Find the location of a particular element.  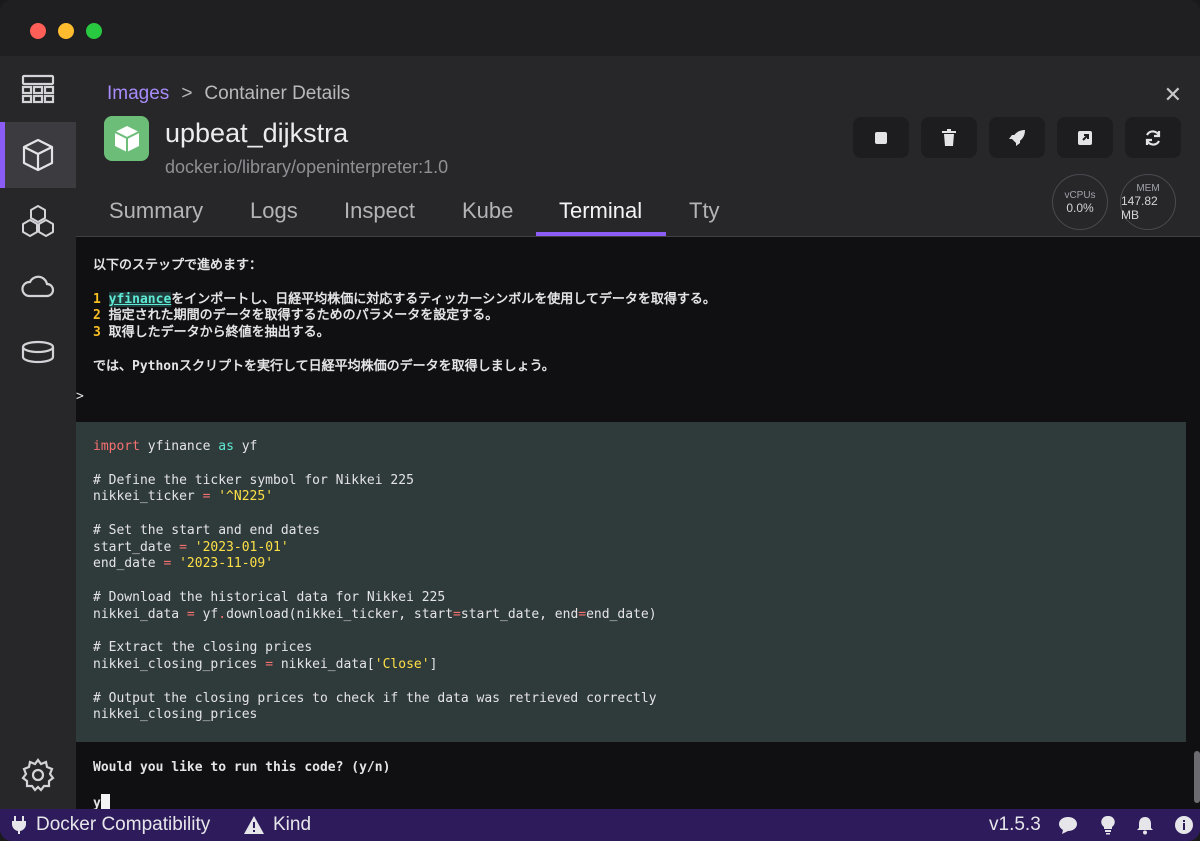

status-bar: Docker Compatibility Kind v1.5.3 is located at coordinates (600, 825).